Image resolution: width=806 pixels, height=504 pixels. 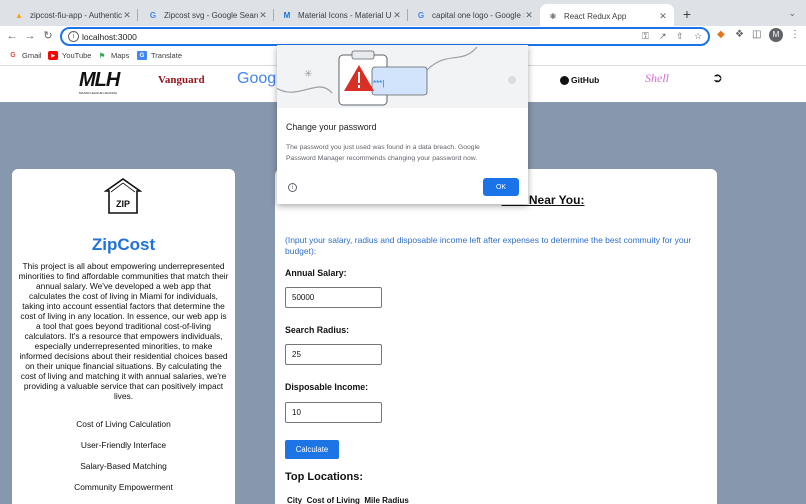 I want to click on zip-icon-text: ZIP, so click(x=123, y=204).